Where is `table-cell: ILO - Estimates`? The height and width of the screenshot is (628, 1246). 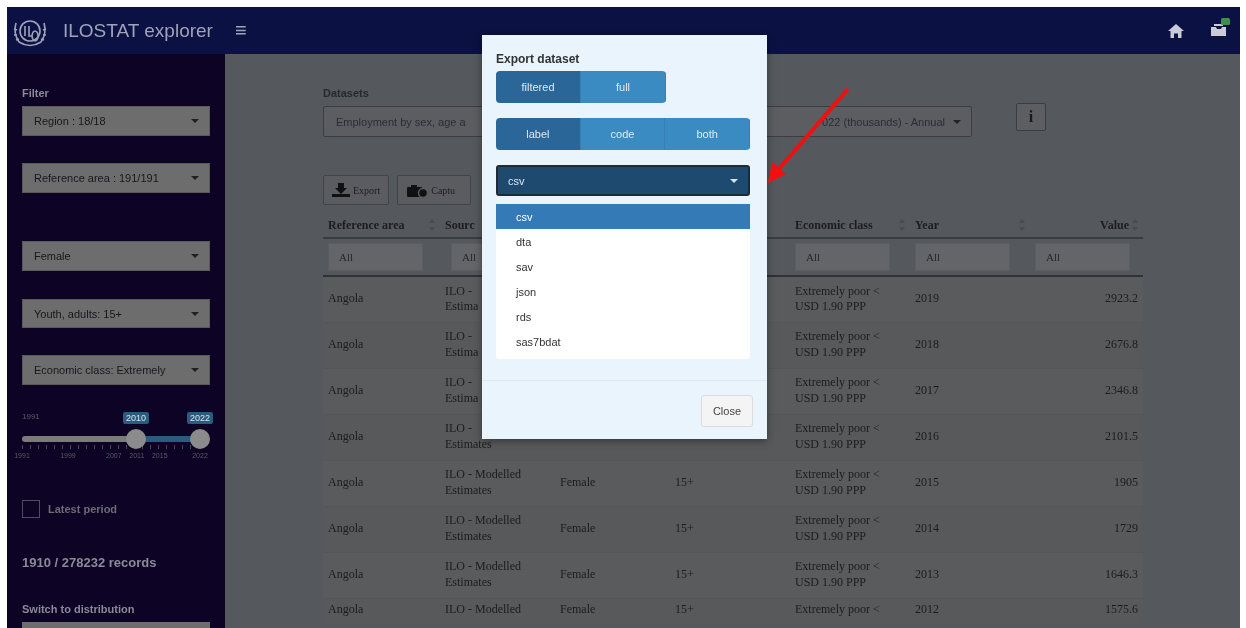 table-cell: ILO - Estimates is located at coordinates (468, 436).